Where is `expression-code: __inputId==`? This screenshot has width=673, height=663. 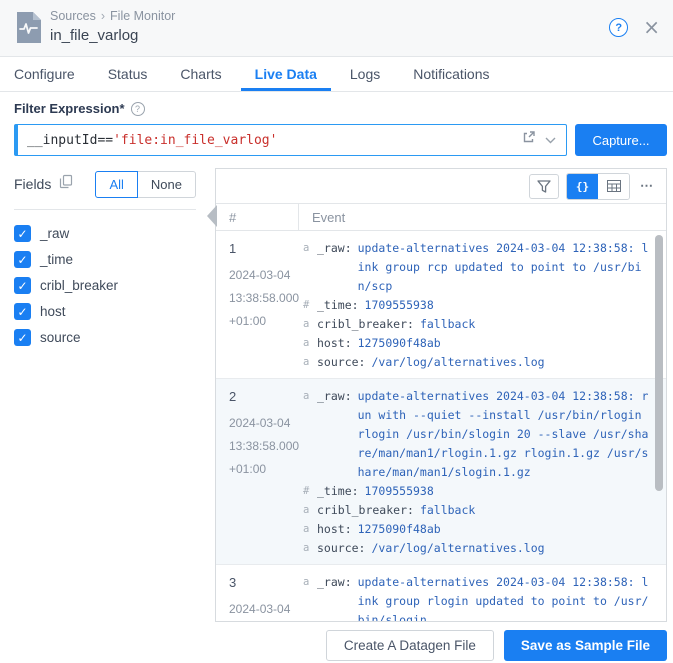 expression-code: __inputId== is located at coordinates (70, 140).